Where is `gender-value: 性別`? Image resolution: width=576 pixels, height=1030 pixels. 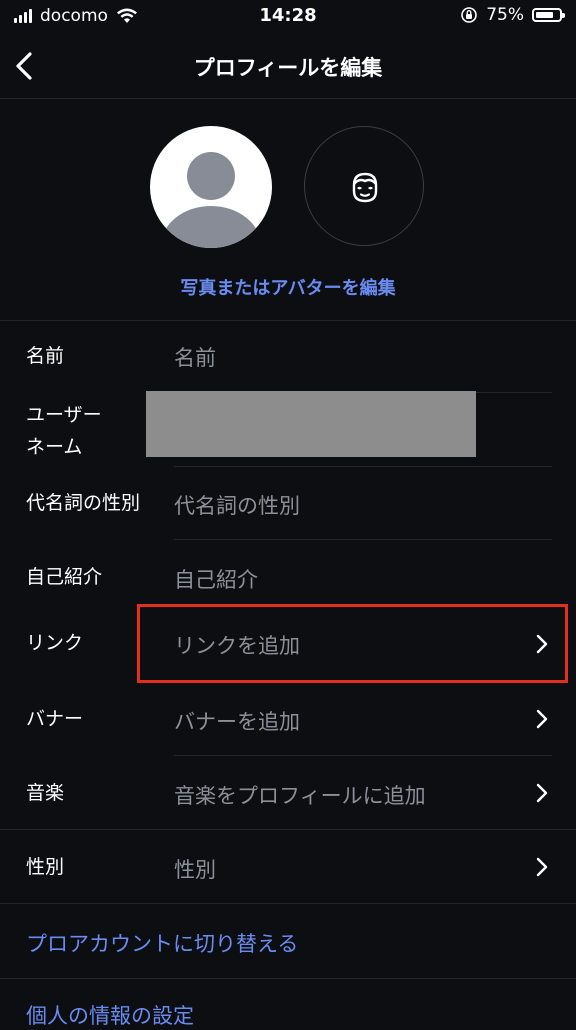
gender-value: 性別 is located at coordinates (195, 869).